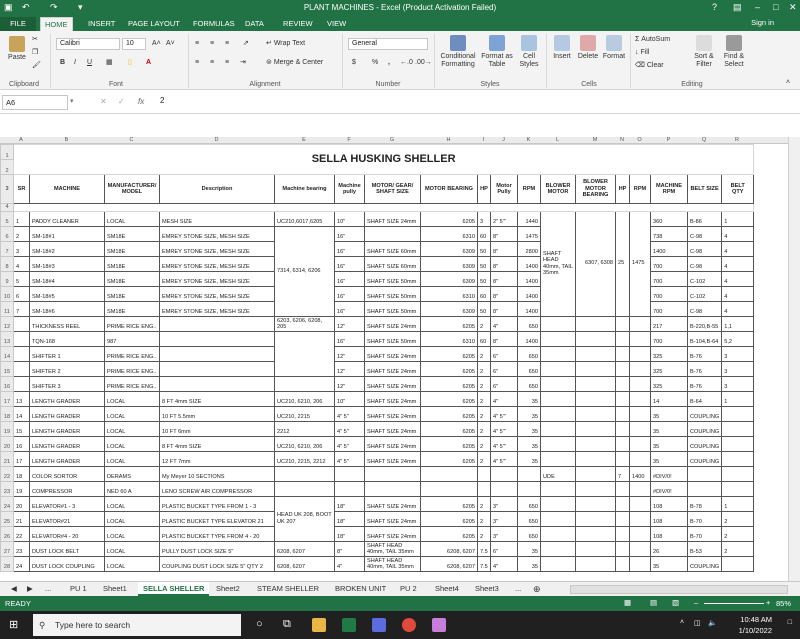 The image size is (800, 639). What do you see at coordinates (487, 589) in the screenshot?
I see `sheet-tab-sheet3: Sheet3` at bounding box center [487, 589].